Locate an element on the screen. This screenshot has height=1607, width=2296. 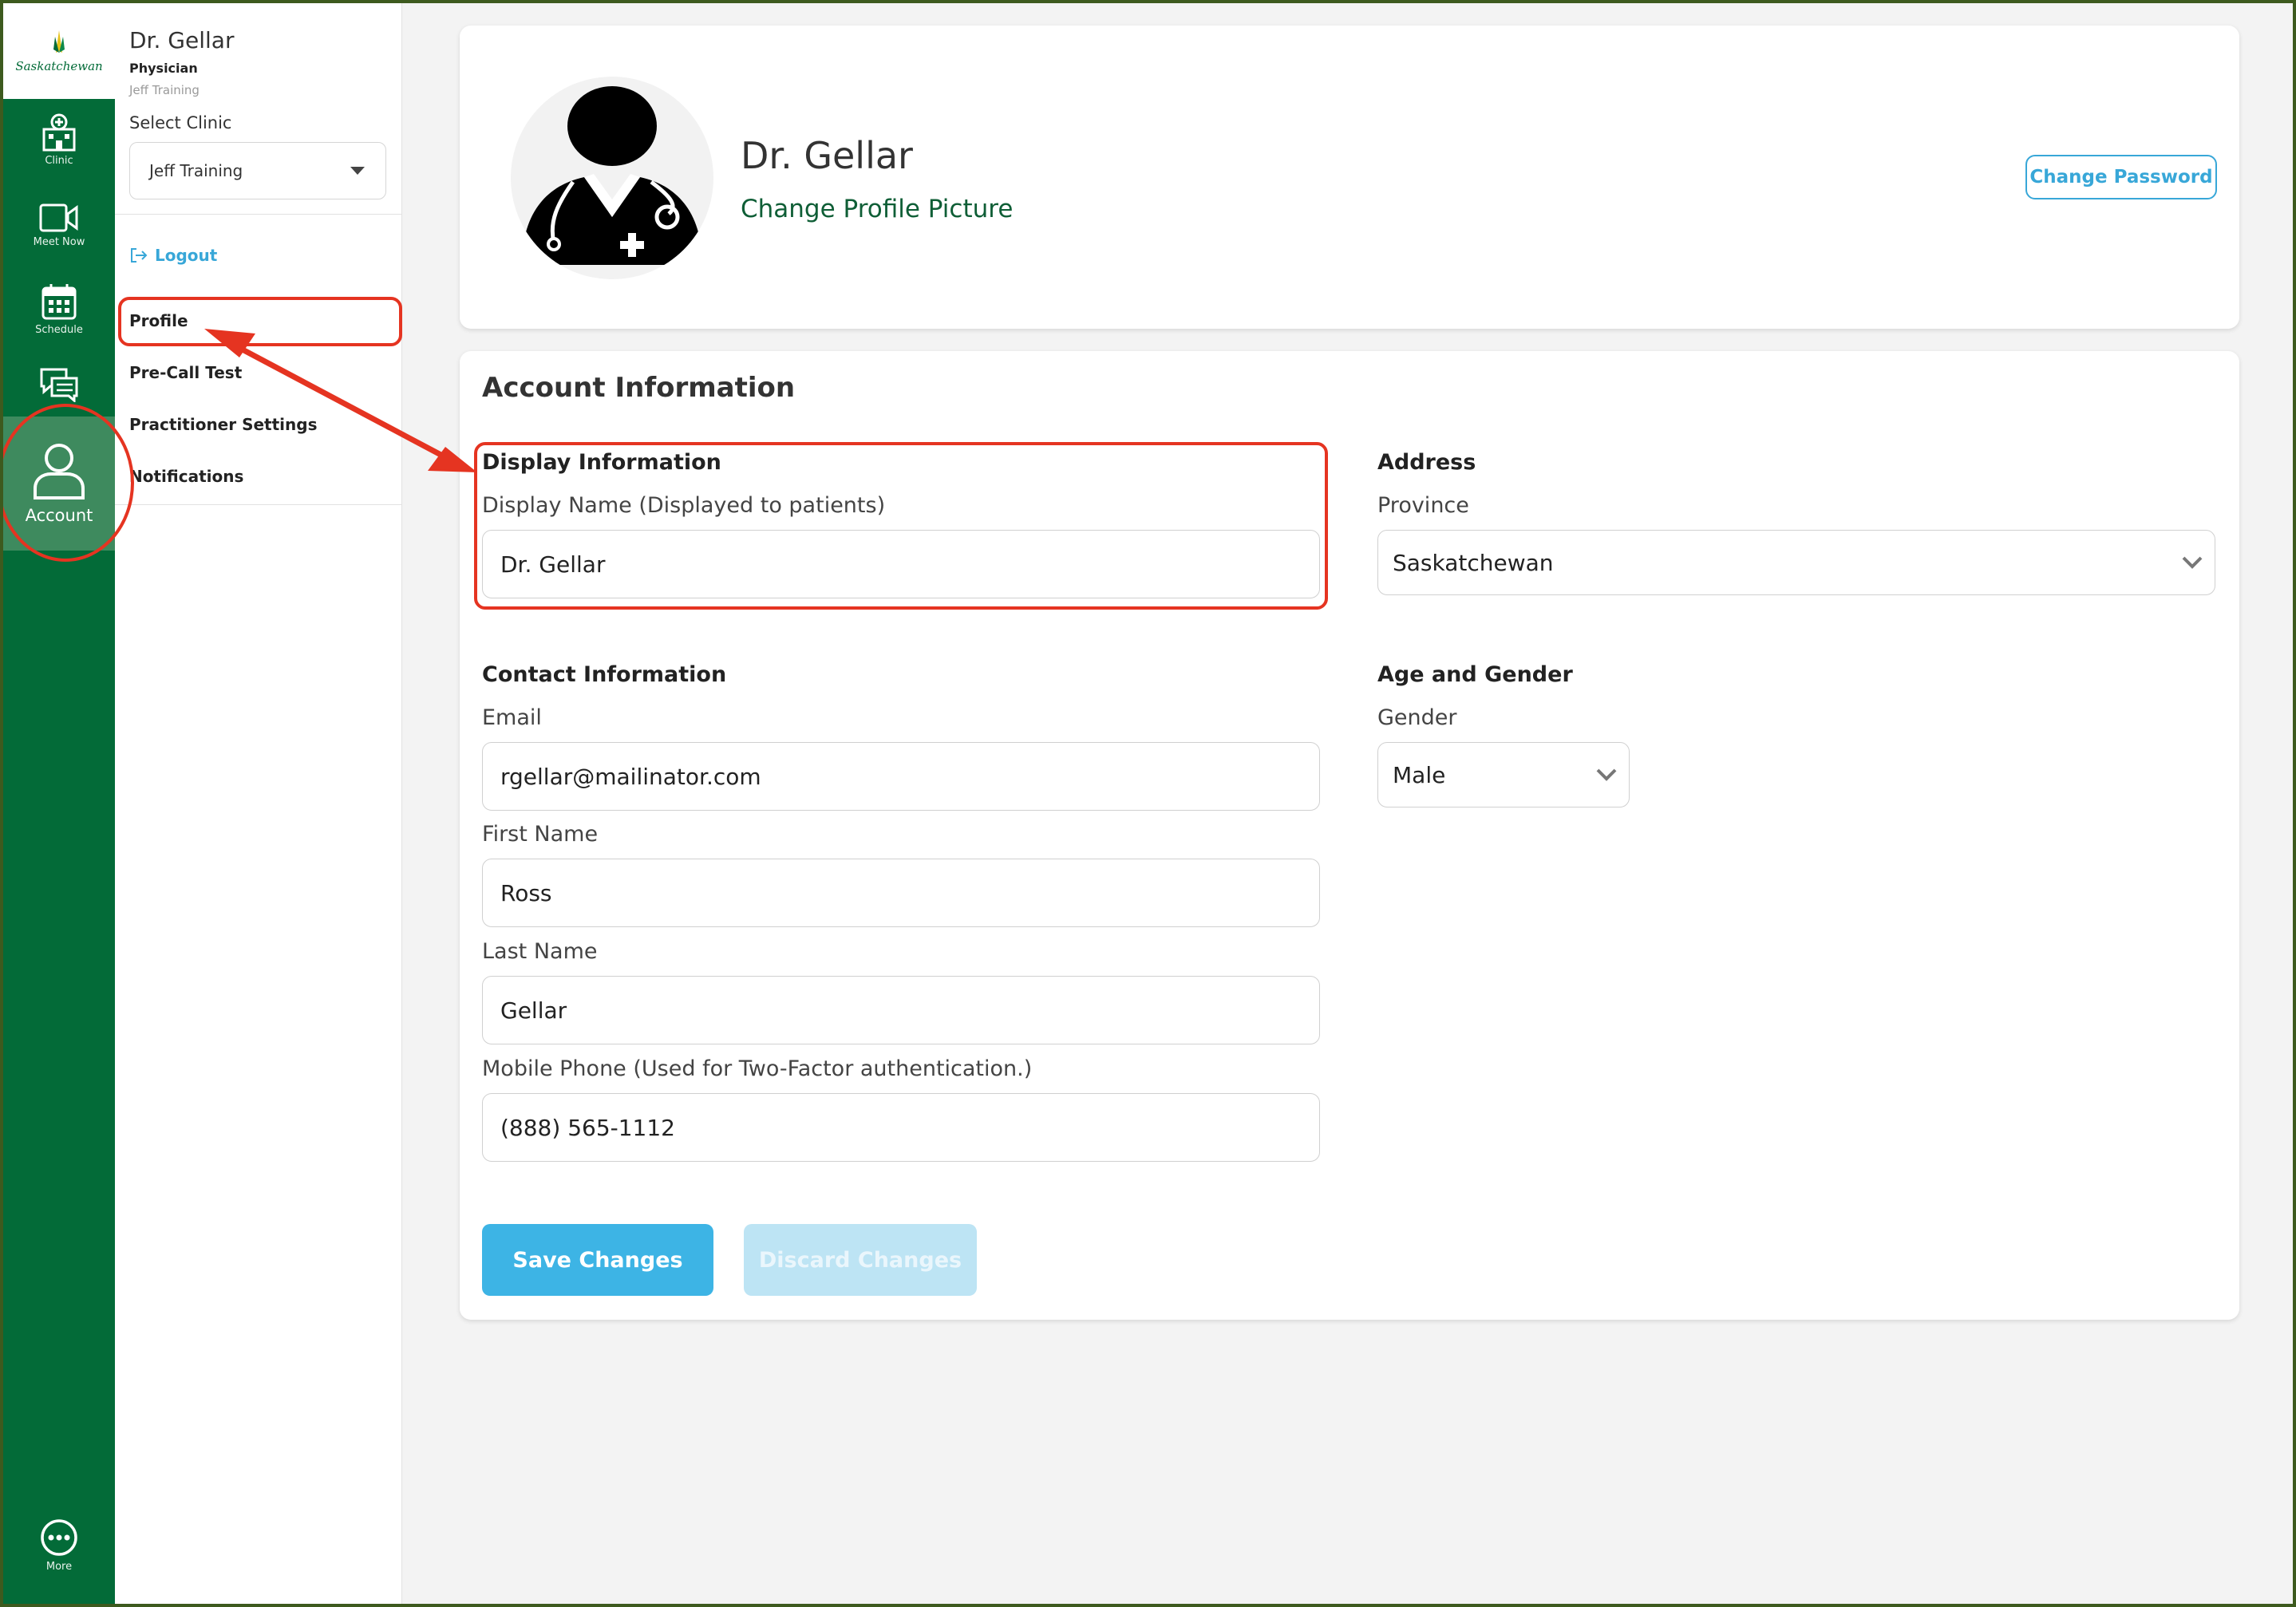
contact-information-title: Contact Information is located at coordinates (604, 674).